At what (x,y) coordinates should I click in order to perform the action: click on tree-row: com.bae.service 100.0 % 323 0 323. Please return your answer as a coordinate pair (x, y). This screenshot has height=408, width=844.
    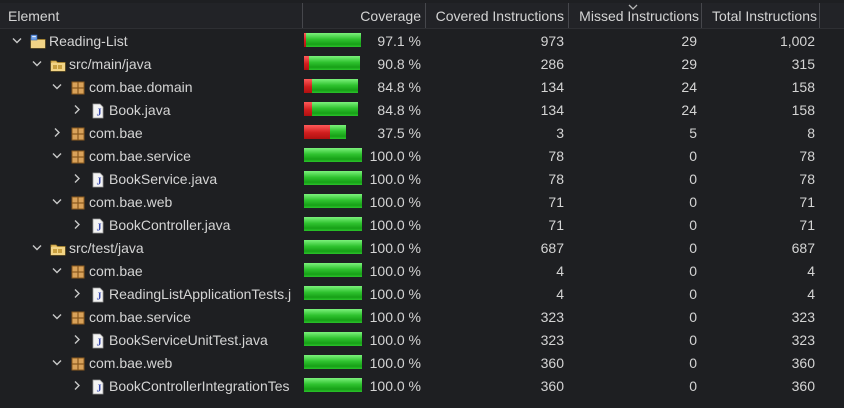
    Looking at the image, I should click on (422, 316).